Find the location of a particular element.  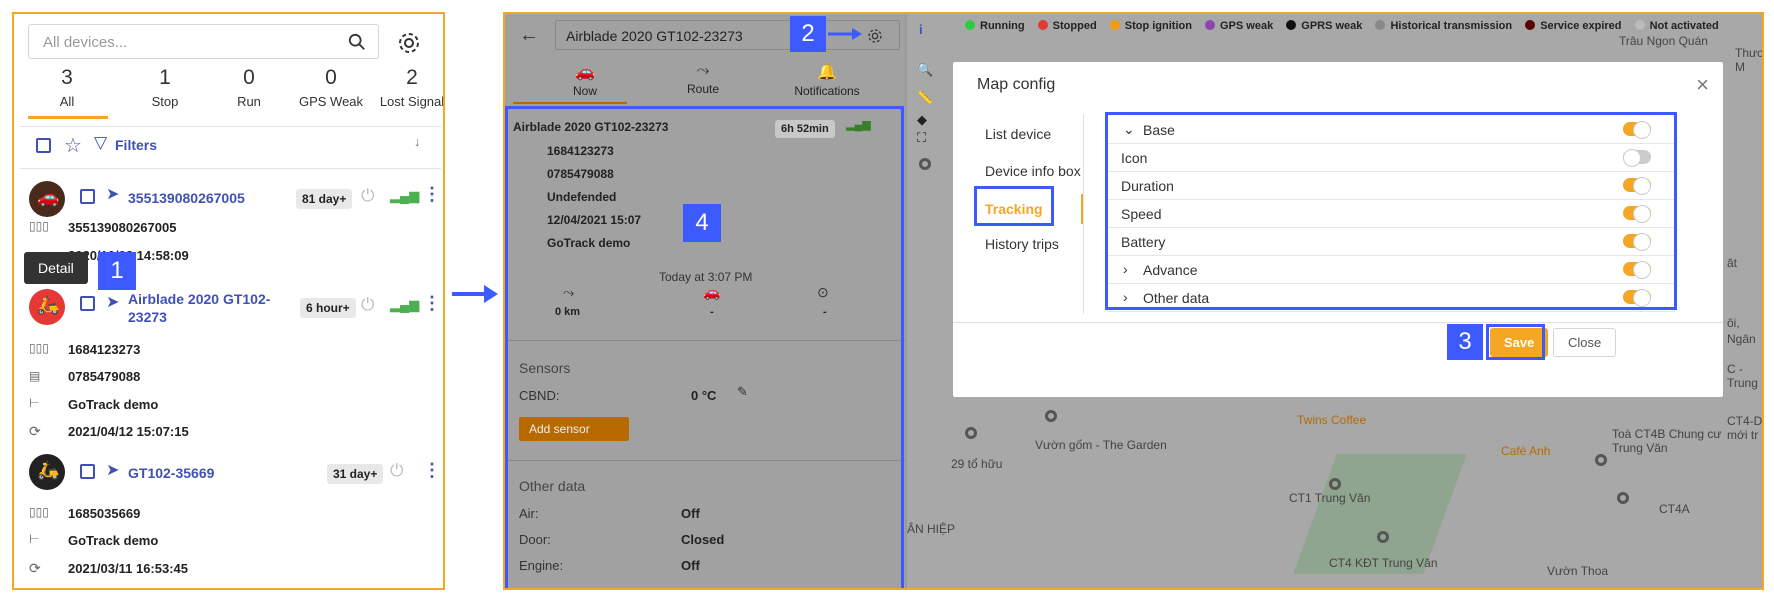

step-1-marker: 1 is located at coordinates (117, 271).